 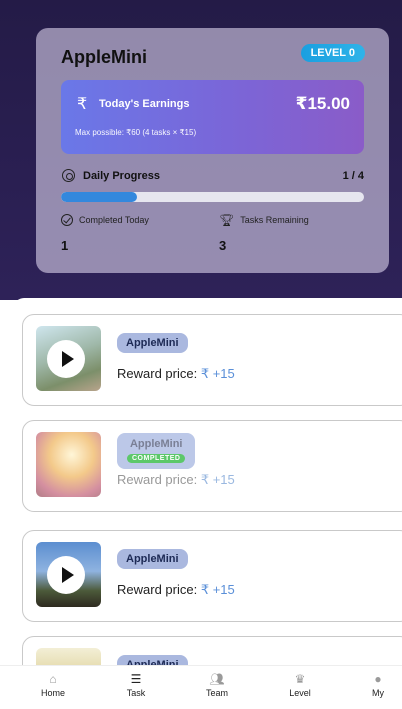 I want to click on tasks-remaining-value: 3, so click(x=223, y=245).